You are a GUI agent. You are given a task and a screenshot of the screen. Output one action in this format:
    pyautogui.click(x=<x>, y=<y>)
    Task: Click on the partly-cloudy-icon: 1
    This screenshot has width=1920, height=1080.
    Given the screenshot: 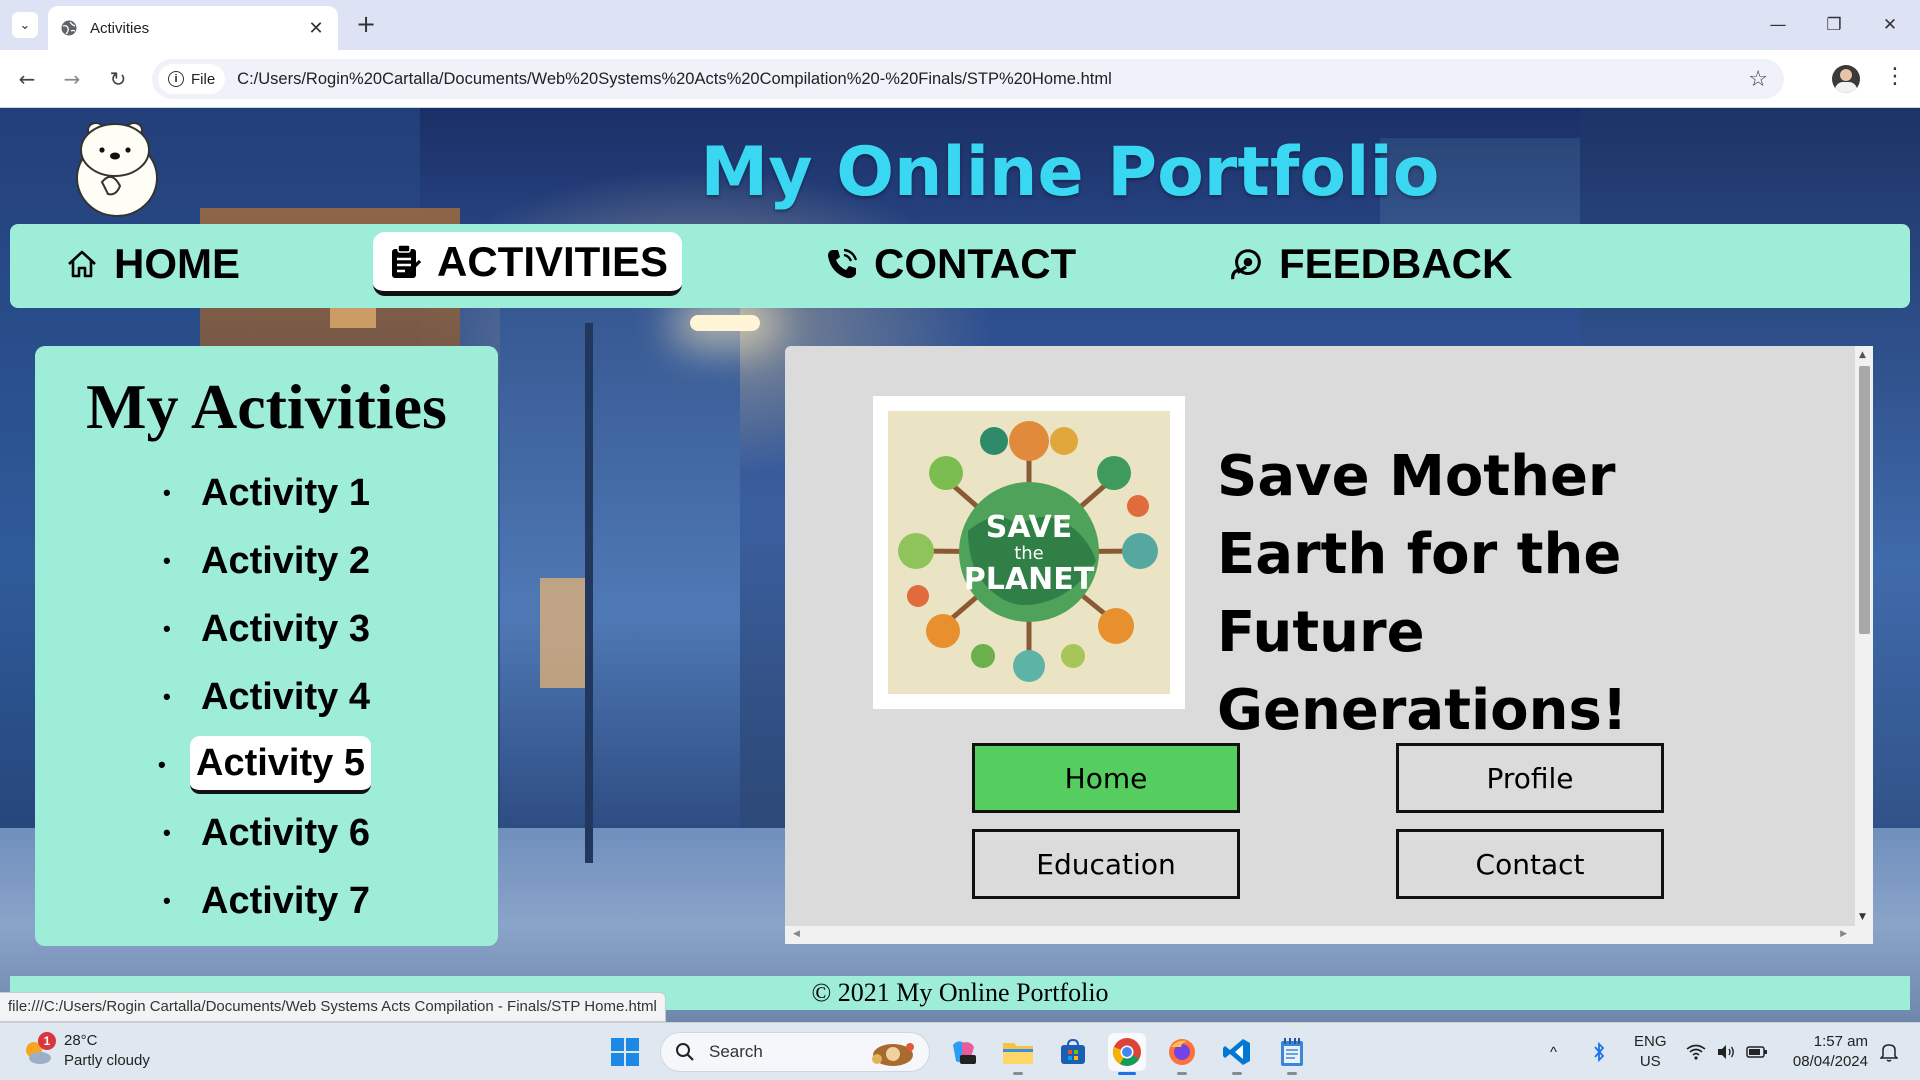 What is the action you would take?
    pyautogui.click(x=38, y=1050)
    